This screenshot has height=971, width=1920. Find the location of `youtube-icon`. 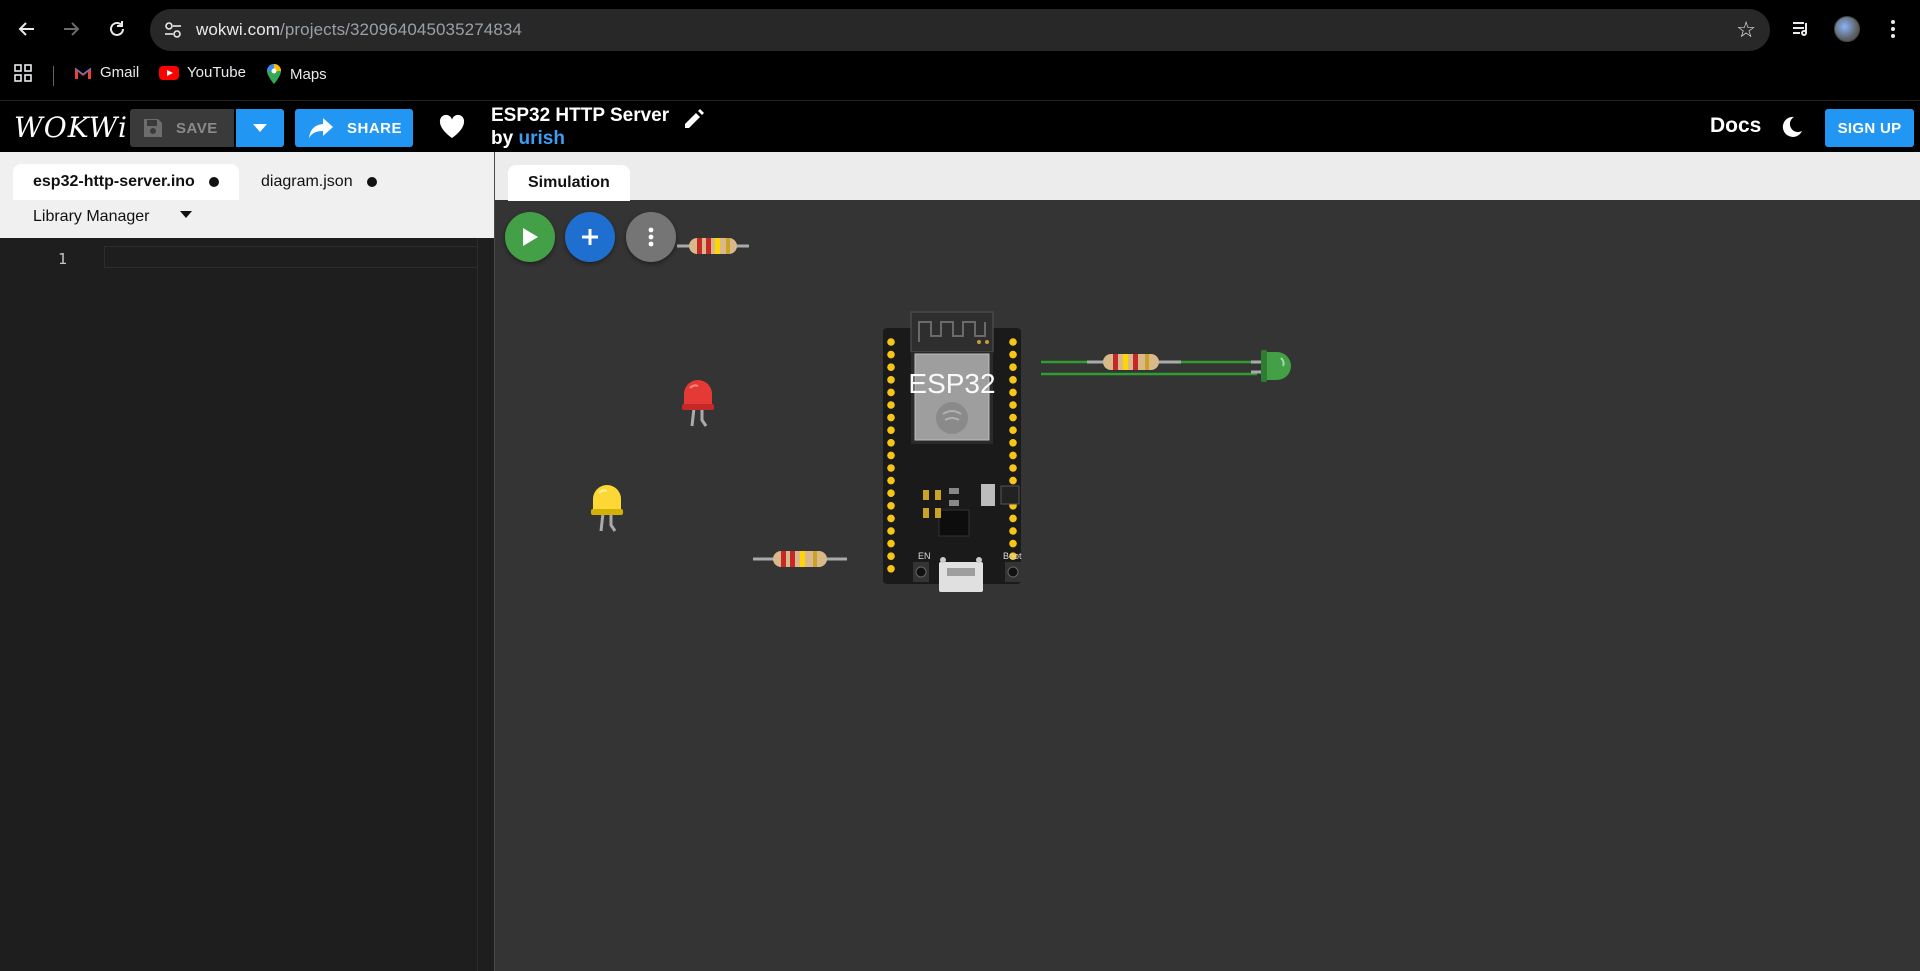

youtube-icon is located at coordinates (169, 72).